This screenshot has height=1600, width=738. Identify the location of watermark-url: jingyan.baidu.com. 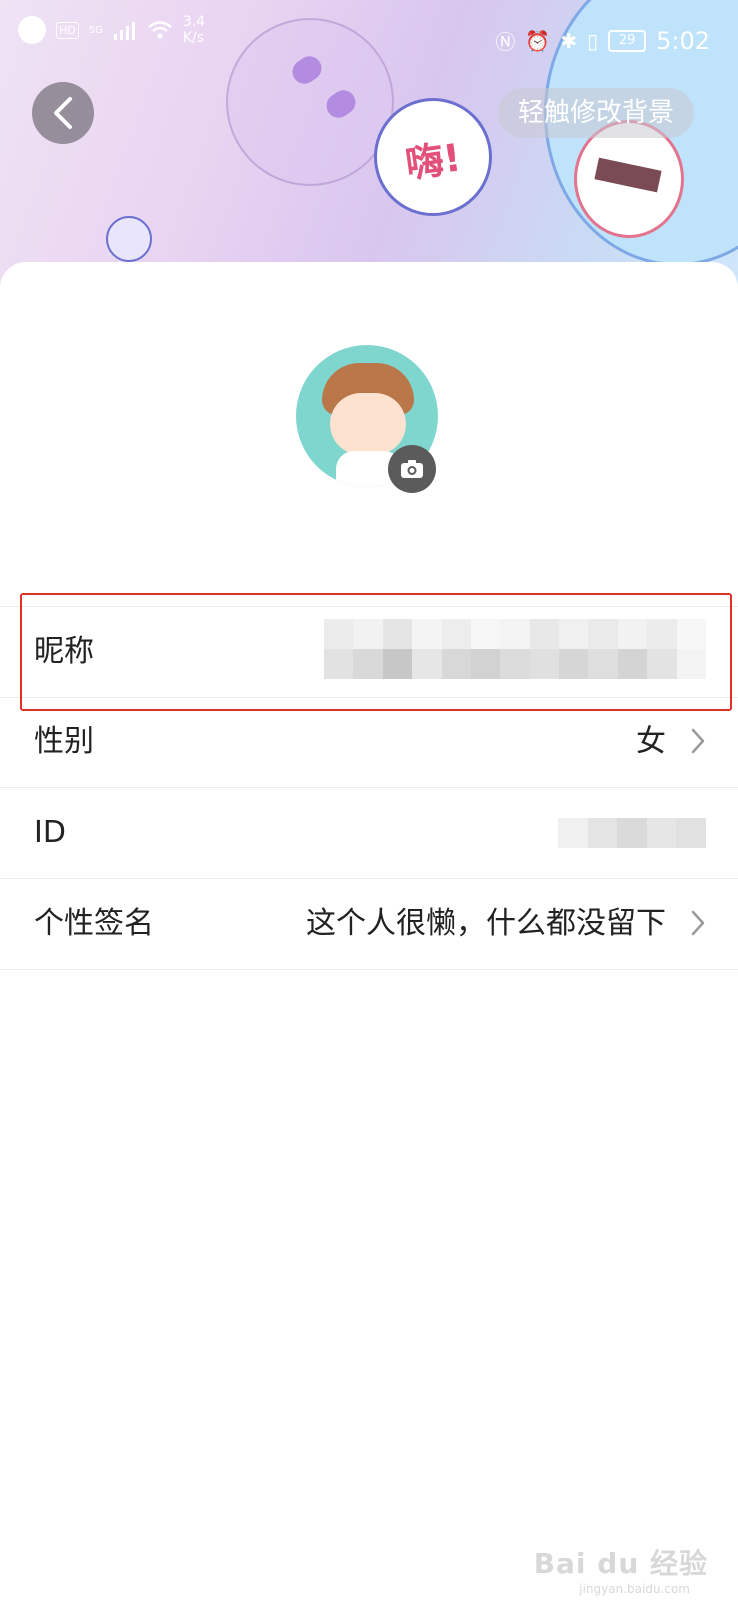
(634, 1589).